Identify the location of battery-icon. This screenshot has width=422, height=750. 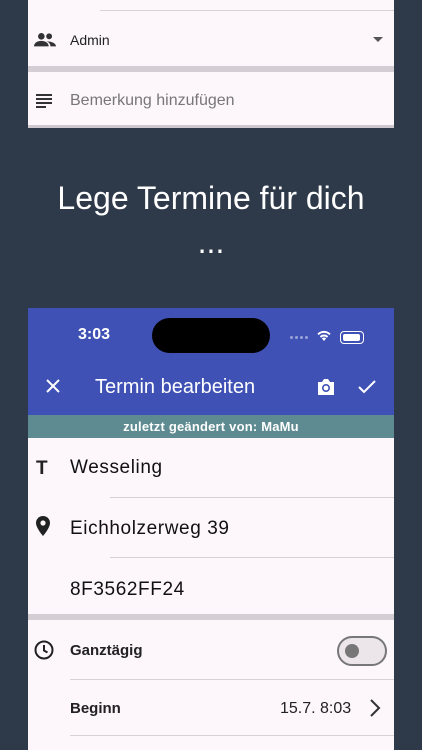
(352, 337).